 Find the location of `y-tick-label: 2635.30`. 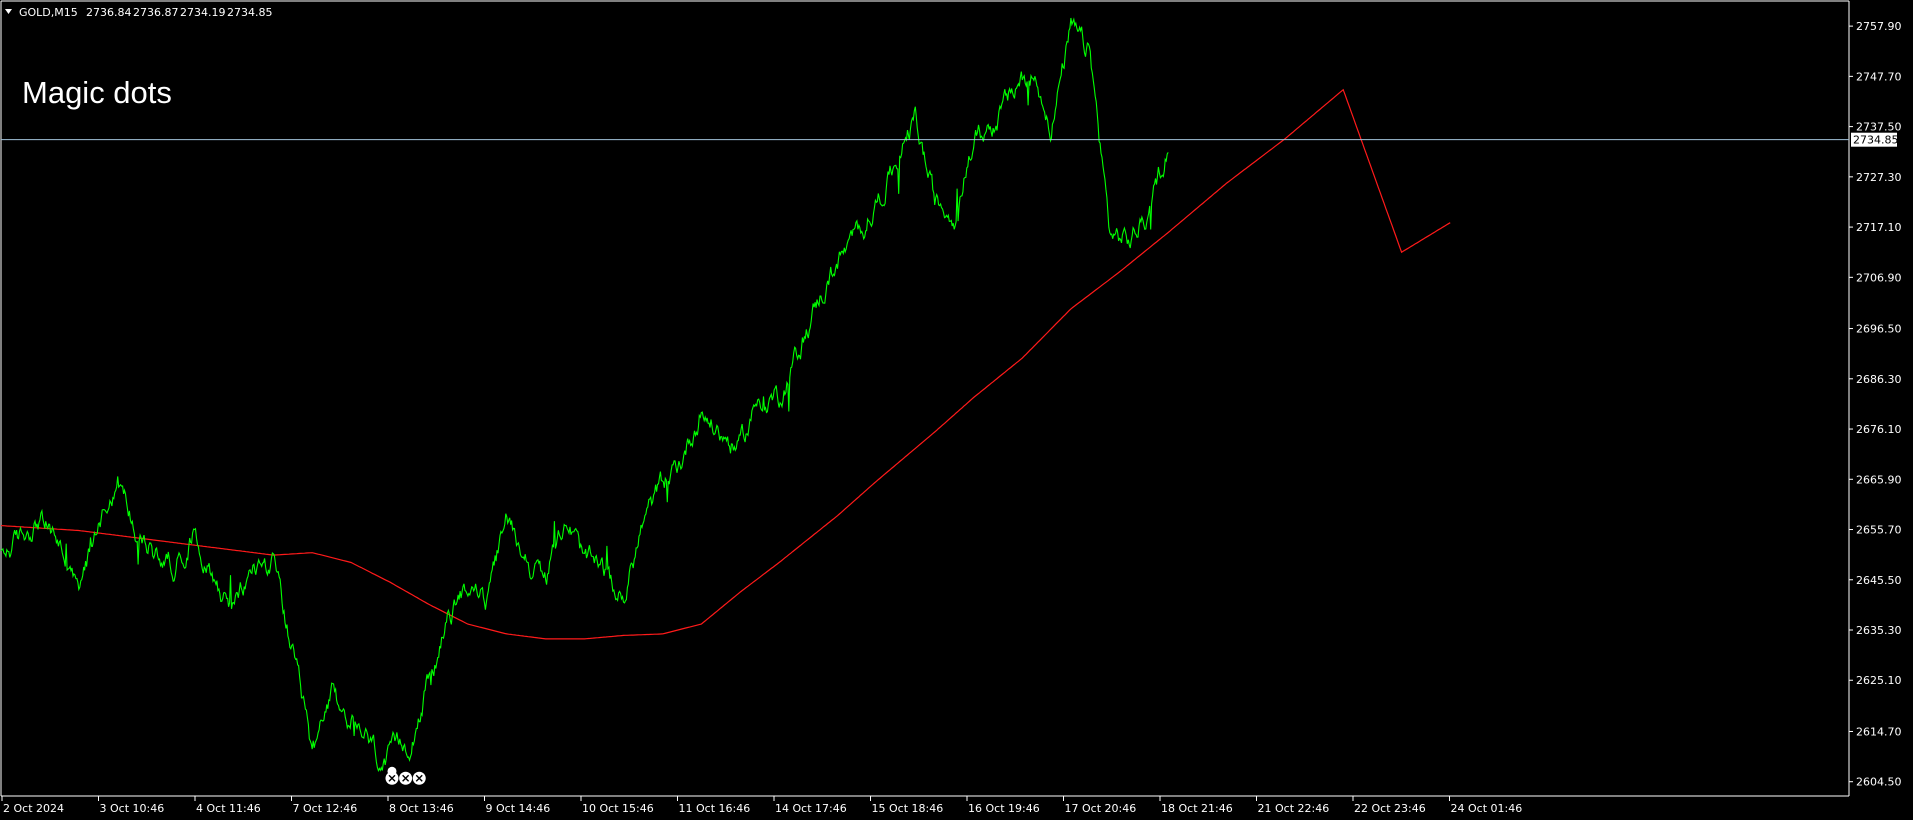

y-tick-label: 2635.30 is located at coordinates (1879, 630).